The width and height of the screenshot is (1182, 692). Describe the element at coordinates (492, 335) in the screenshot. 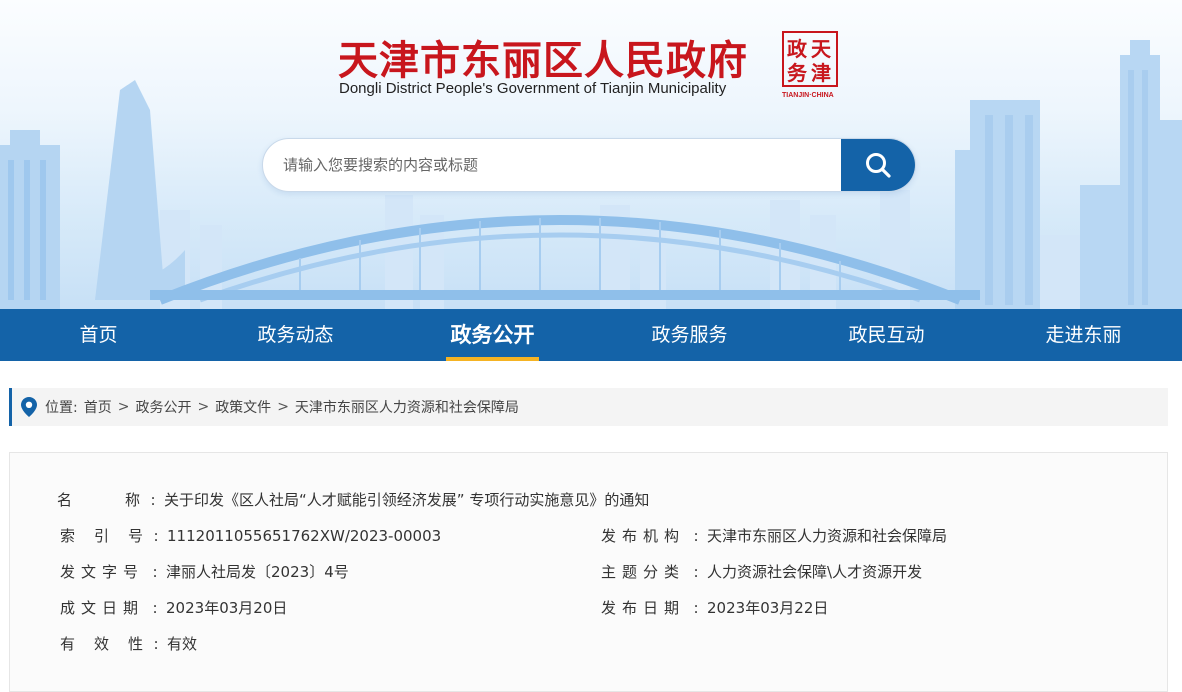

I see `nav-item-government-disclosure: 政务公开` at that location.